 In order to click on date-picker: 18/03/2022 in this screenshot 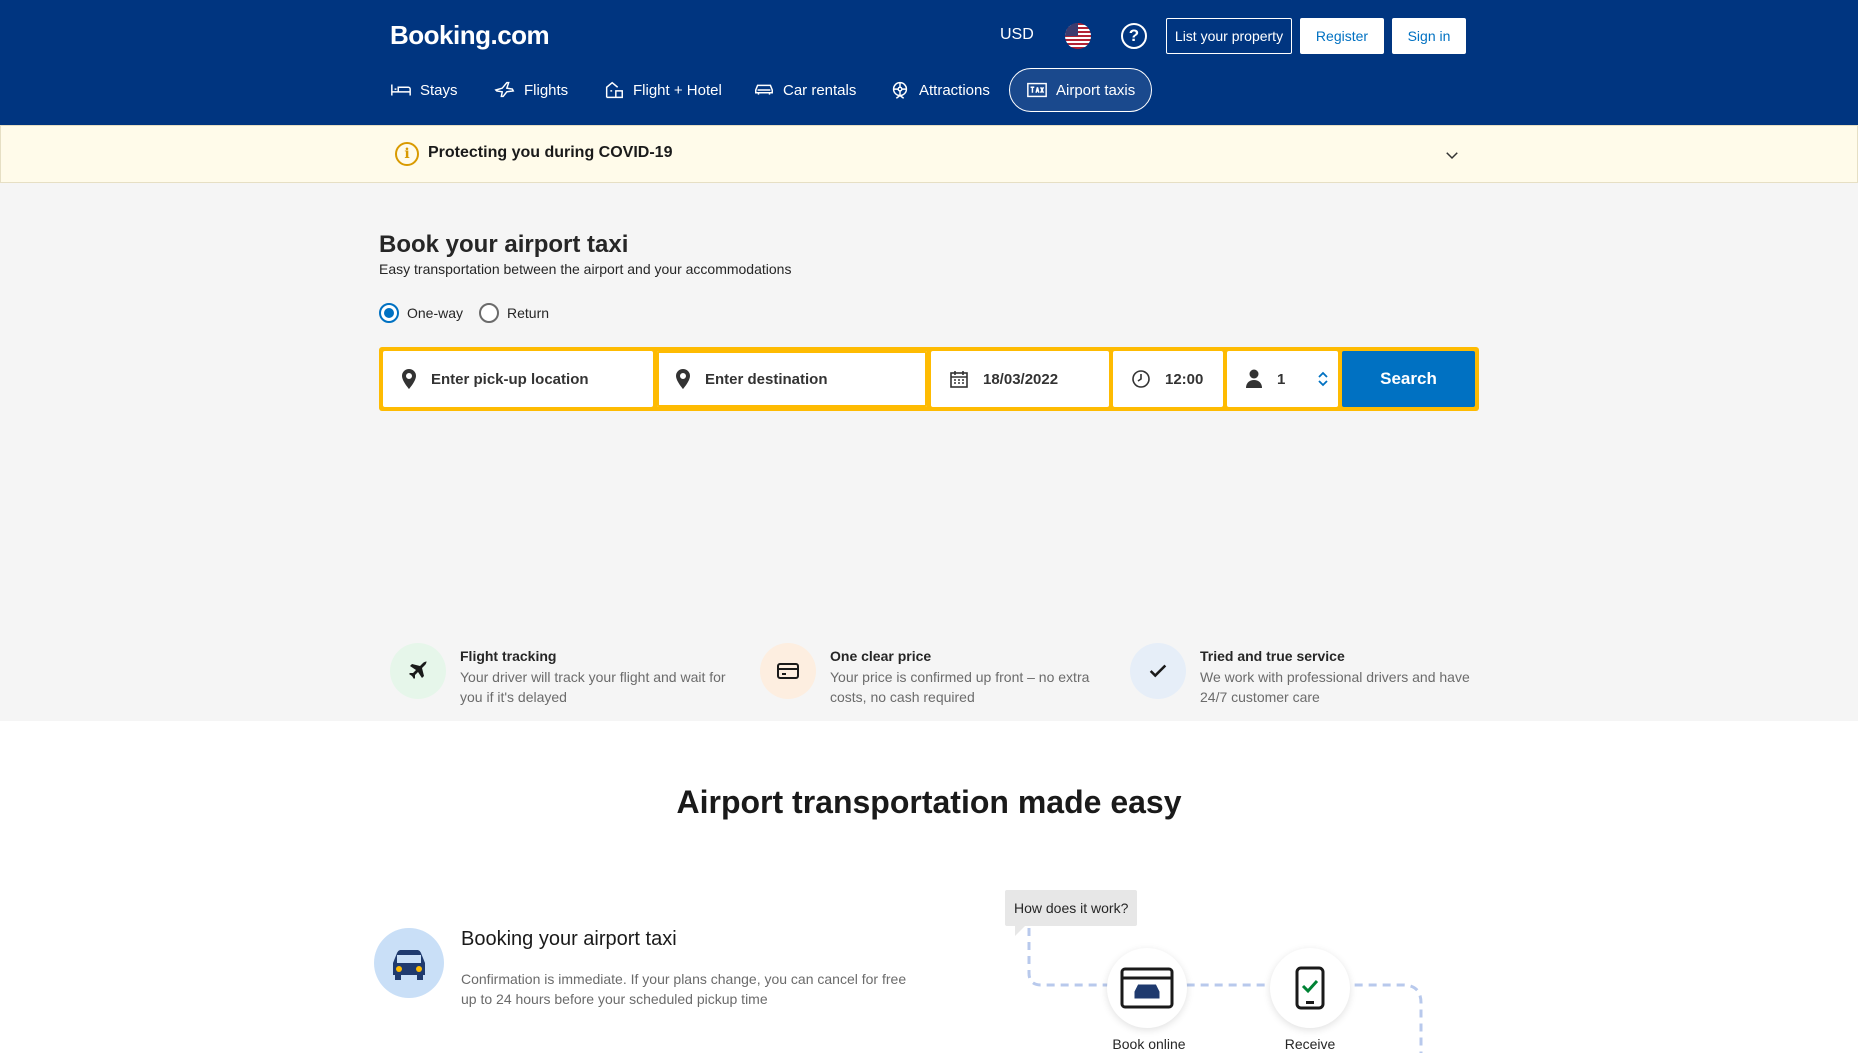, I will do `click(1020, 379)`.